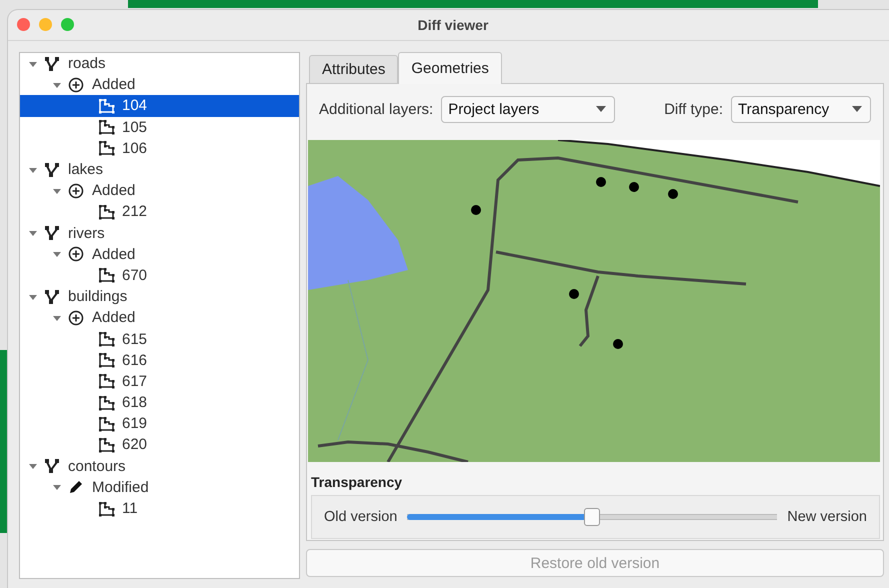  I want to click on close-button, so click(23, 24).